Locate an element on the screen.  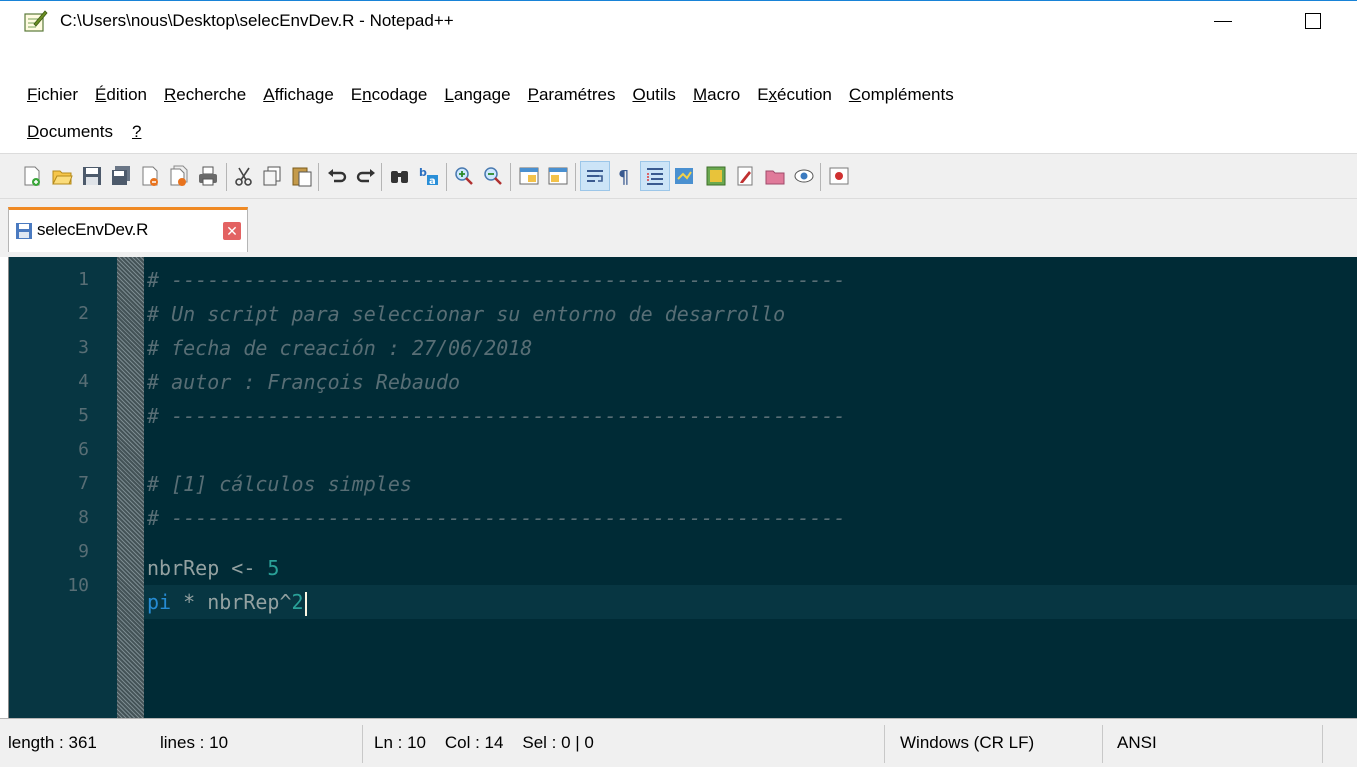
toolbar: ba ¶ is located at coordinates (678, 176).